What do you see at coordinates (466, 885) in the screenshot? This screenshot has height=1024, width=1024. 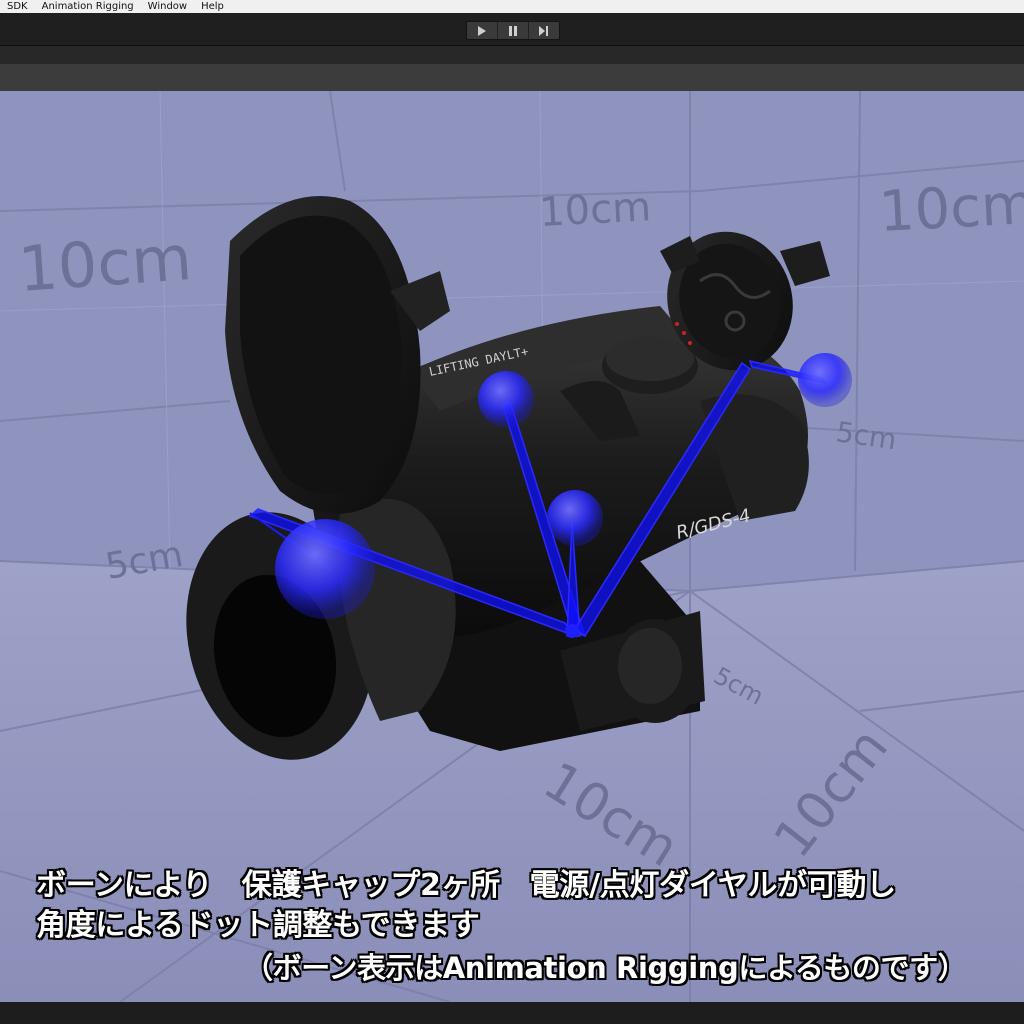 I see `caption-line-1: ボーンにより 保護キャップ2ヶ所 電源/点灯ダイヤルが可動し` at bounding box center [466, 885].